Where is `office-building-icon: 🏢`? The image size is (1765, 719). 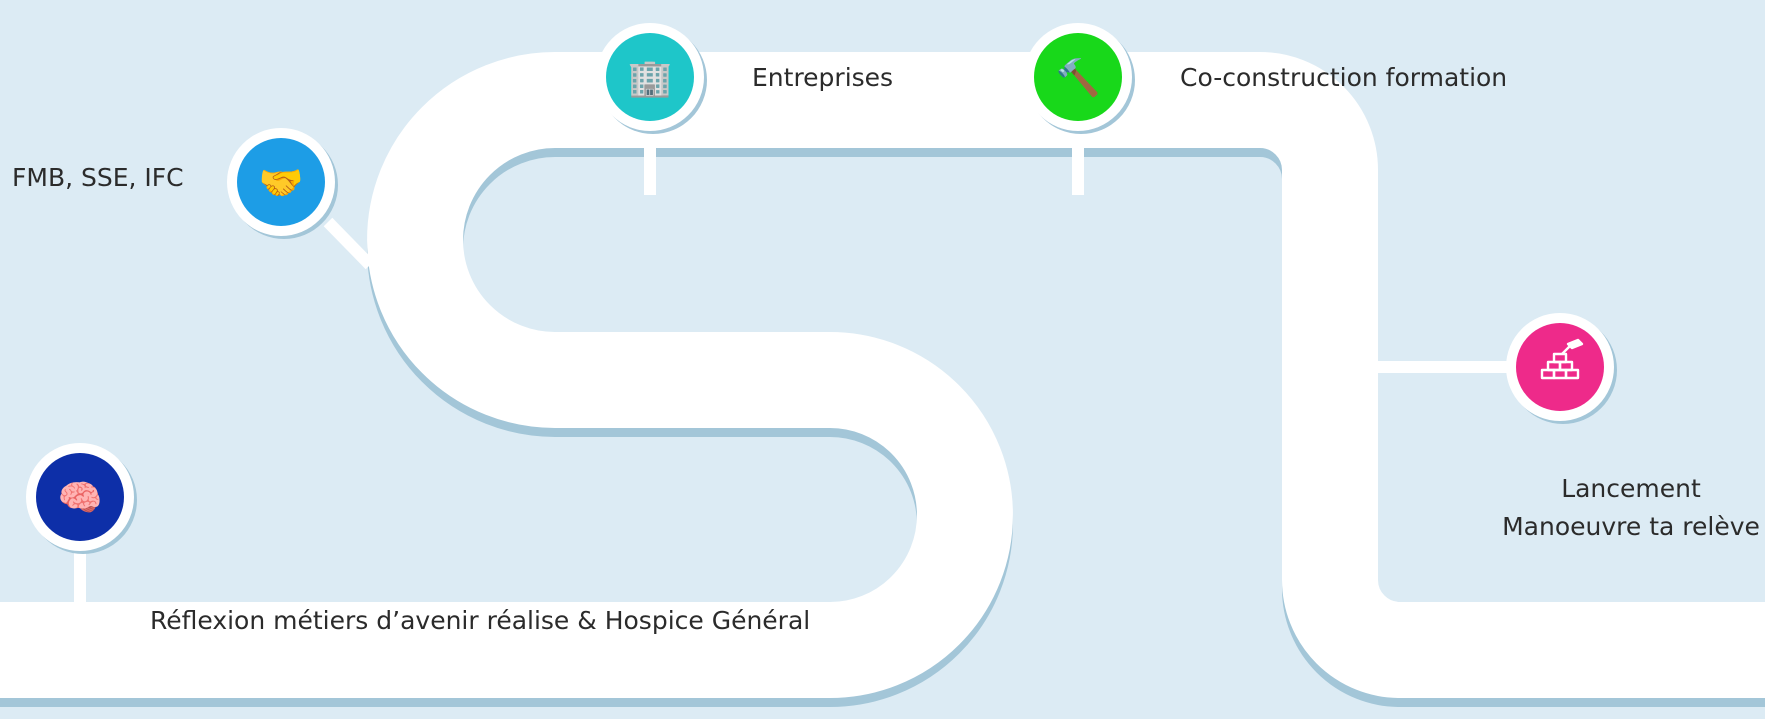 office-building-icon: 🏢 is located at coordinates (650, 78).